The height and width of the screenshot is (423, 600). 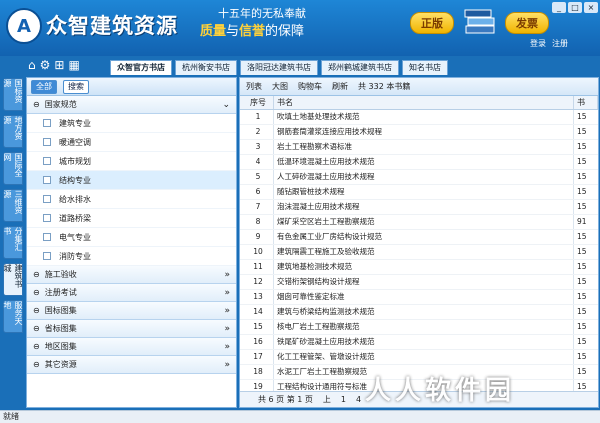 I want to click on watermark: 人人软件园, so click(x=440, y=391).